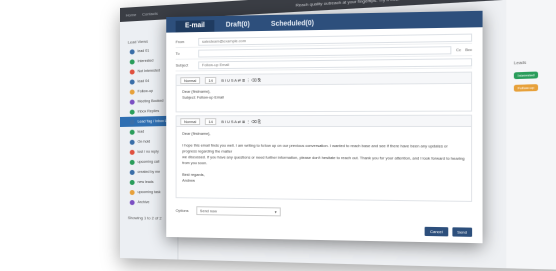  I want to click on options-value: Send now, so click(208, 211).